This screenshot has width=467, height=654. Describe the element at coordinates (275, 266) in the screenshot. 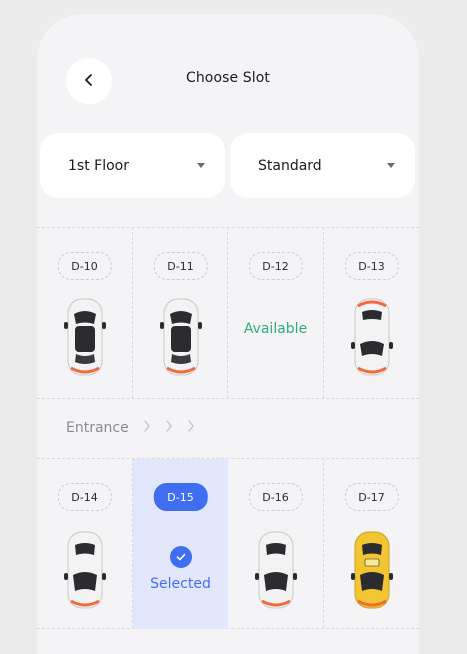

I see `slot-id-badge: D-12` at that location.